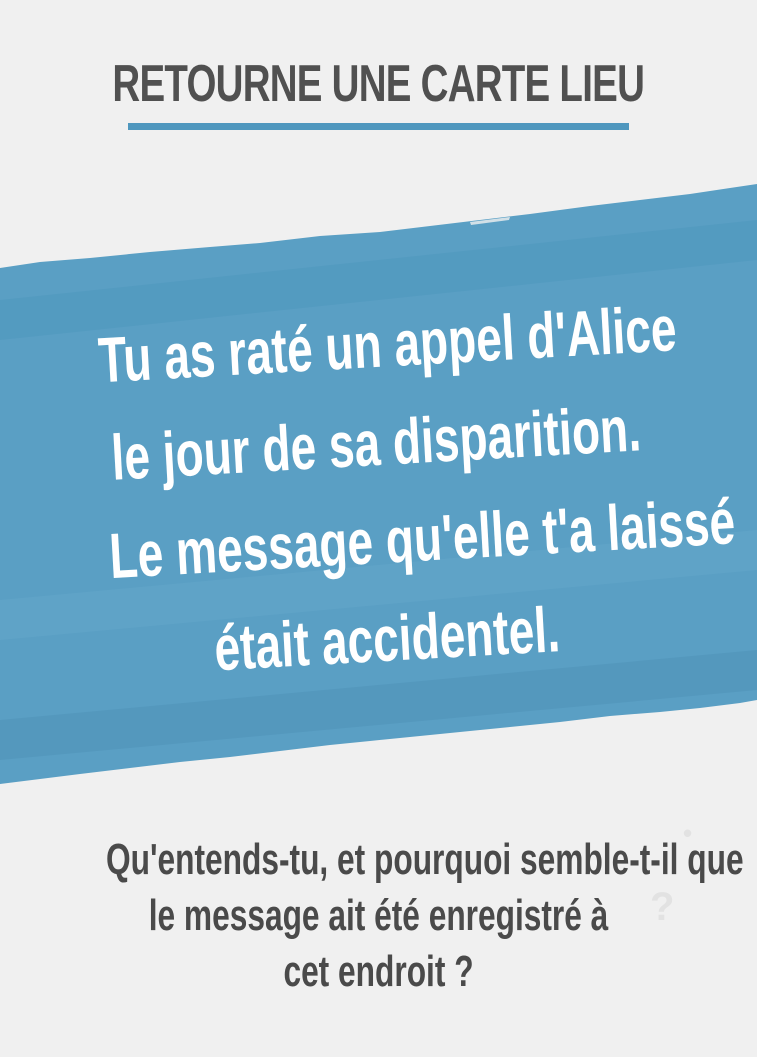 The width and height of the screenshot is (757, 1057). Describe the element at coordinates (378, 971) in the screenshot. I see `question-line-3: cet endroit ?` at that location.